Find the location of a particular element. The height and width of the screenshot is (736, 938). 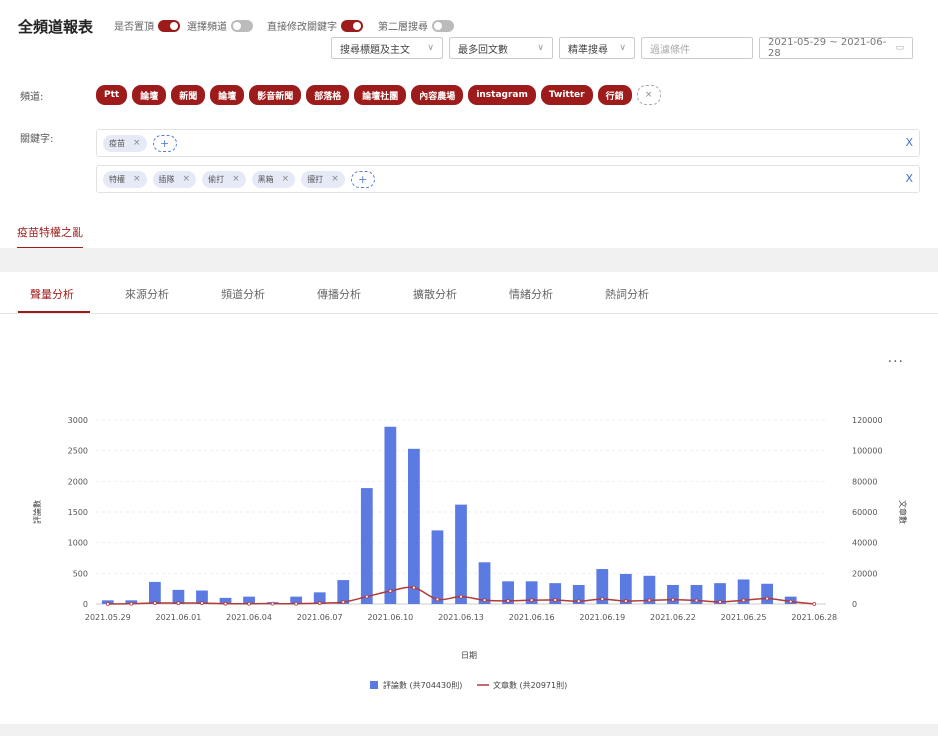

y-right-tick-label: 80000 is located at coordinates (864, 481).